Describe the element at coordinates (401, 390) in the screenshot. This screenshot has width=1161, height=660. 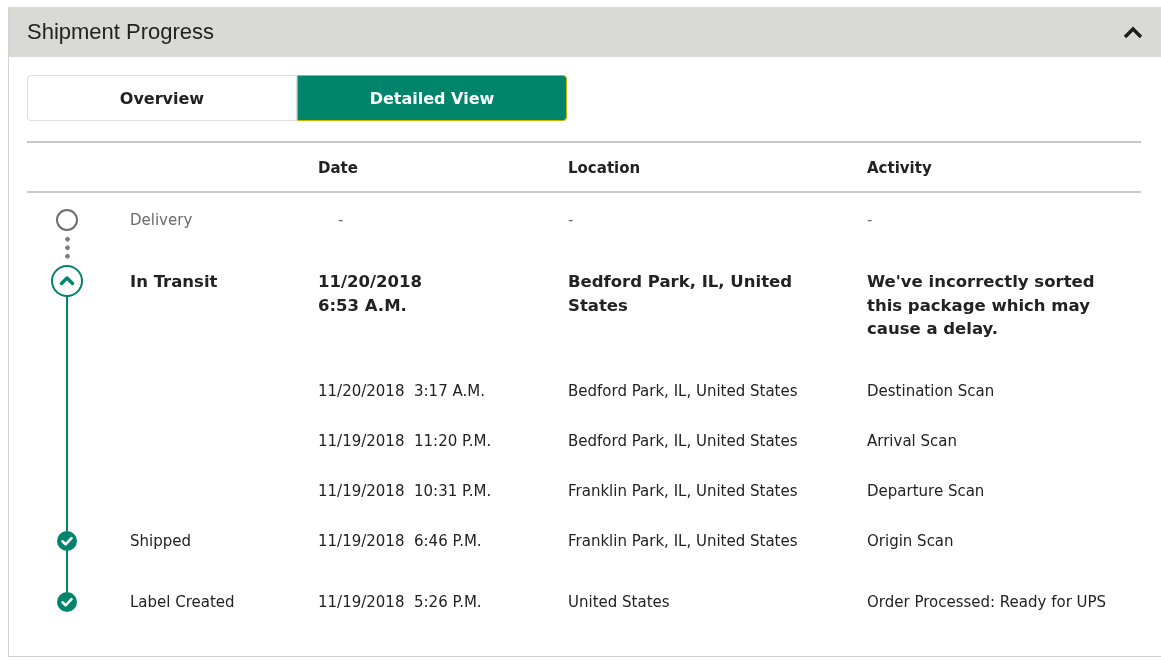
I see `date-time-text: 11/20/2018 3:17 A.M.` at that location.